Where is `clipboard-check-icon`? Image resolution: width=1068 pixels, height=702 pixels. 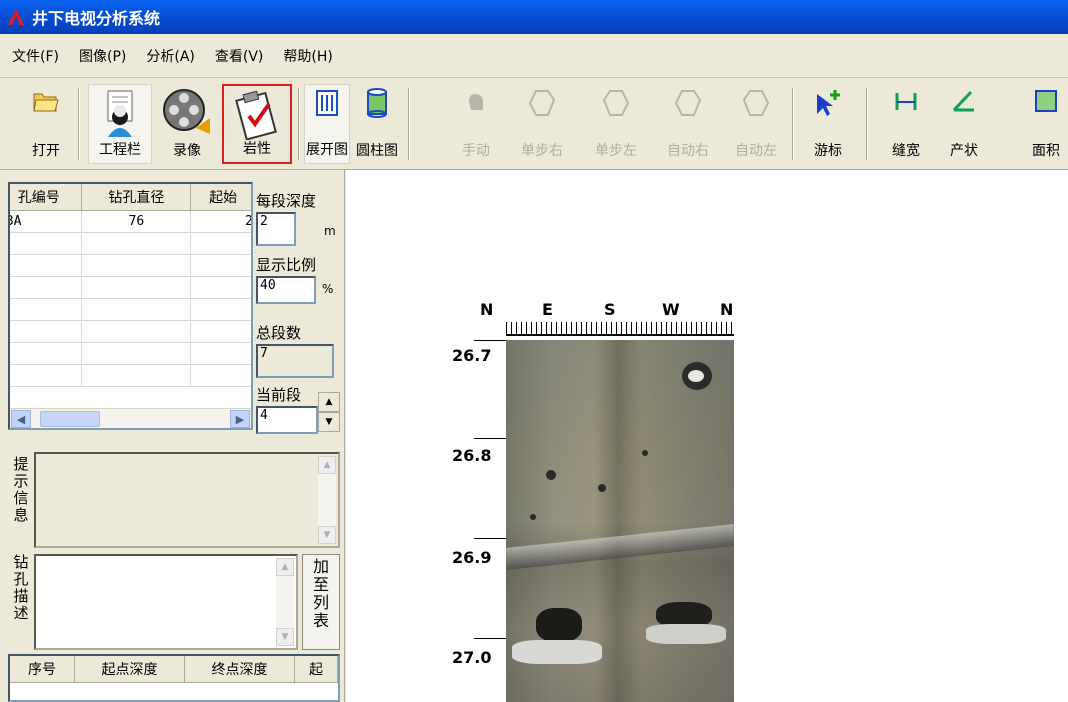 clipboard-check-icon is located at coordinates (256, 115).